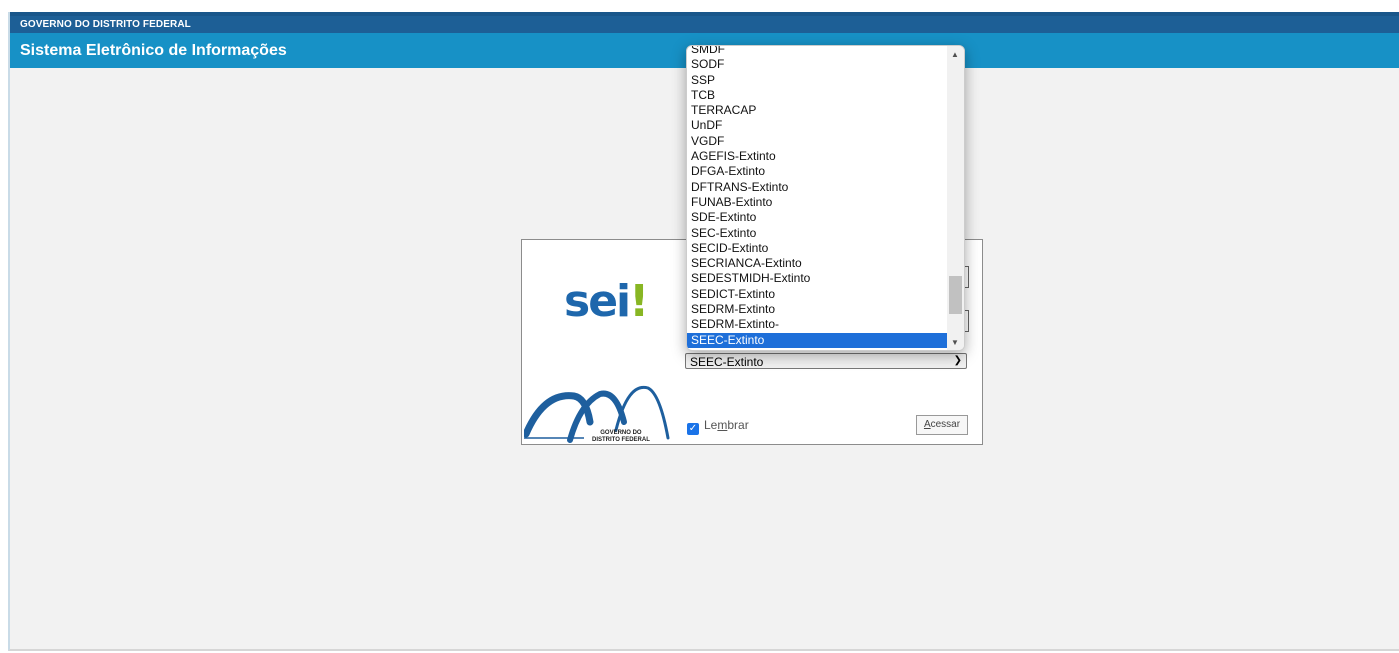 The height and width of the screenshot is (653, 1399). I want to click on gov-label: GOVERNO DO DISTRITO FEDERAL, so click(105, 24).